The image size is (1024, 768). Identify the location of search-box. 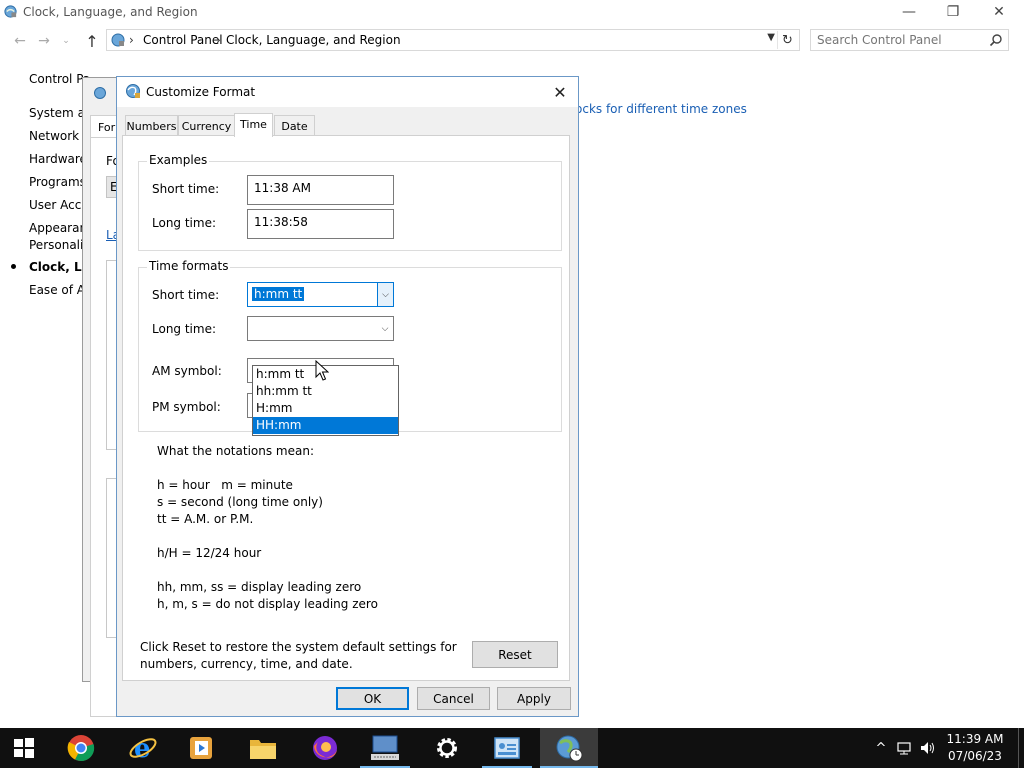
(909, 40).